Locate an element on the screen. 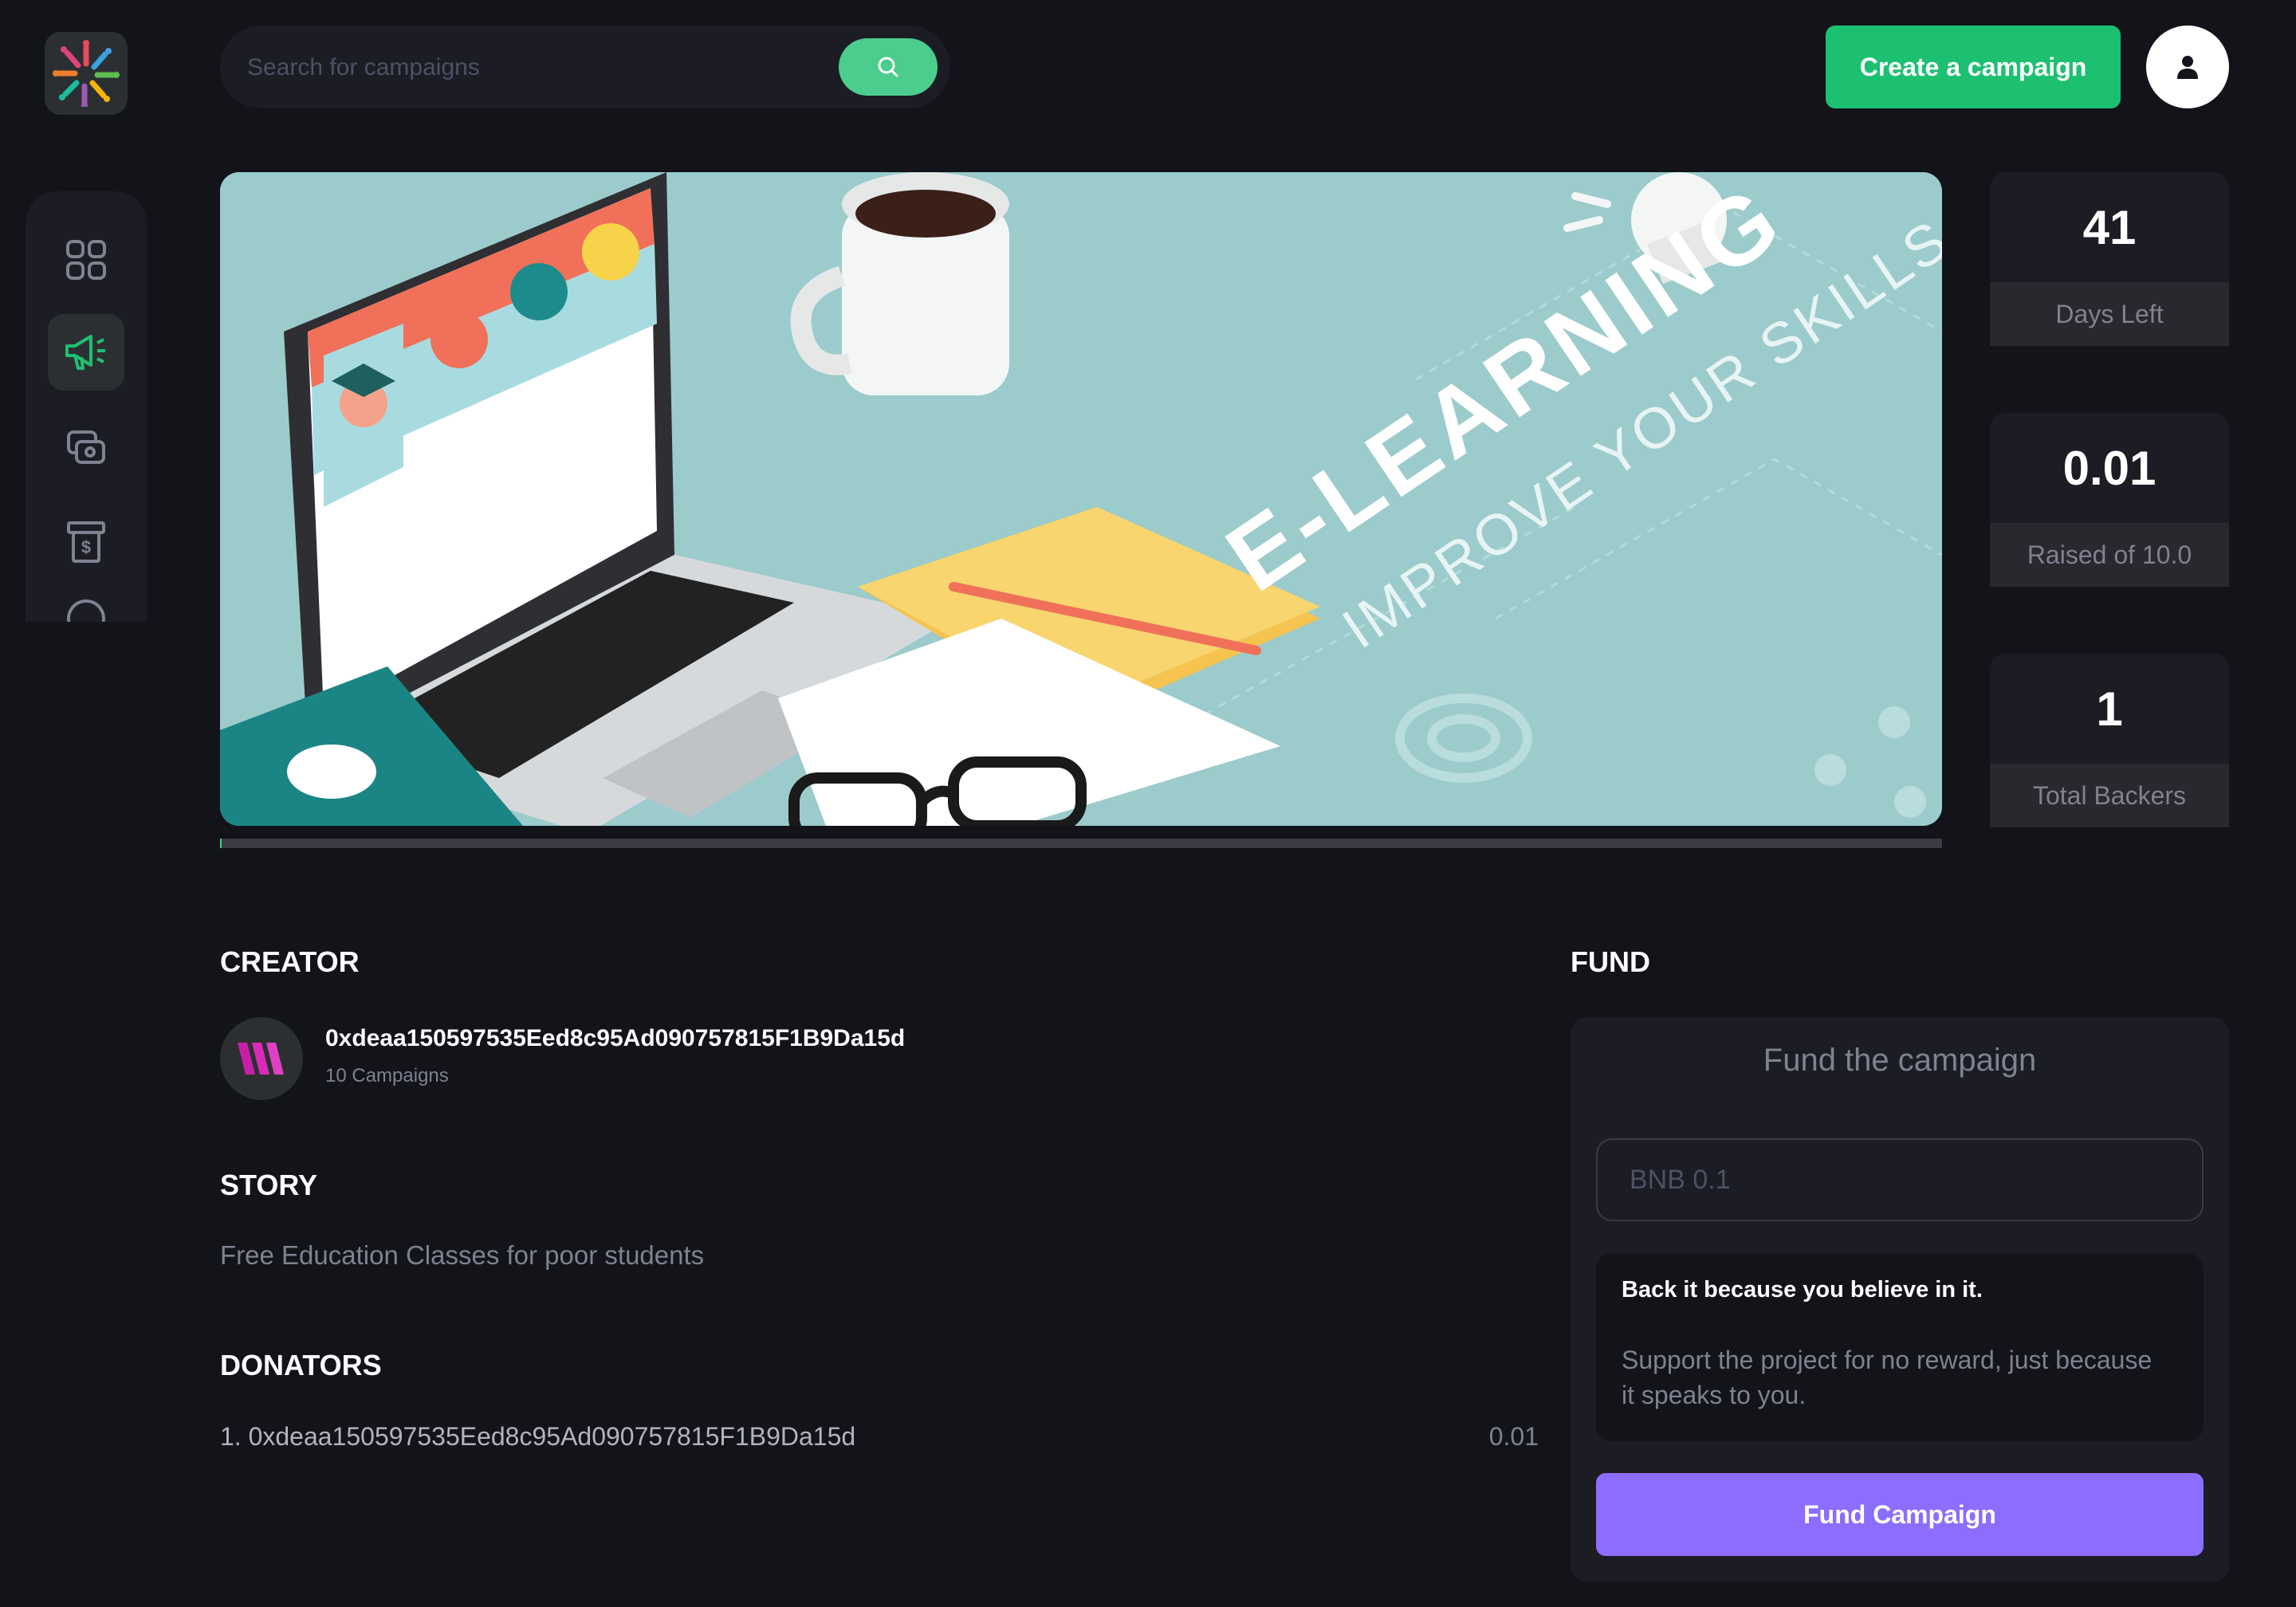 The image size is (2296, 1607). stat-label: Raised of 10.0 is located at coordinates (2109, 555).